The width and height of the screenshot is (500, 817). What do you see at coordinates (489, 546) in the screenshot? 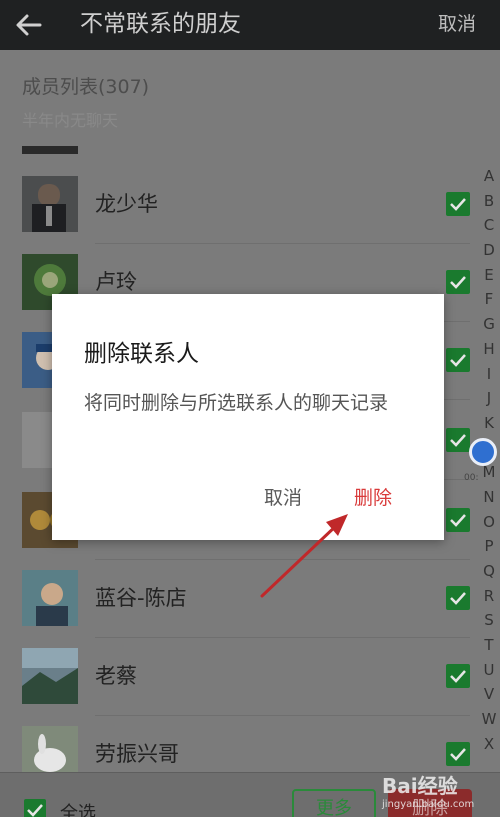
I see `index-letter: P` at bounding box center [489, 546].